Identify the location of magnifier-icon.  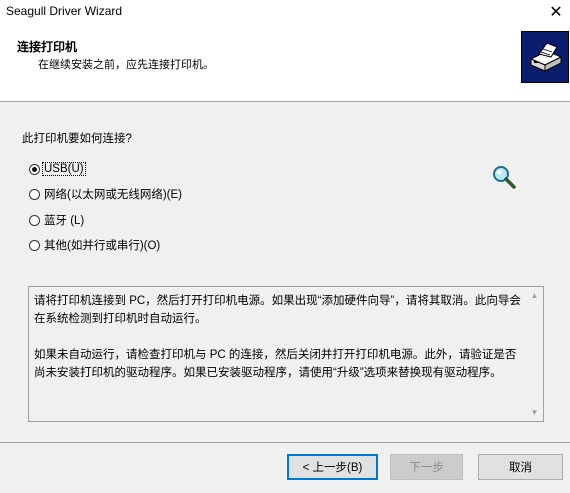
(504, 177).